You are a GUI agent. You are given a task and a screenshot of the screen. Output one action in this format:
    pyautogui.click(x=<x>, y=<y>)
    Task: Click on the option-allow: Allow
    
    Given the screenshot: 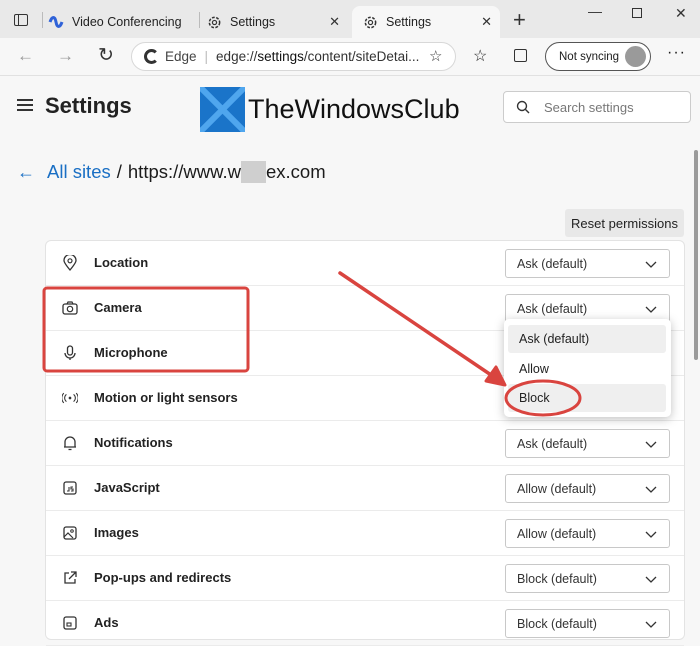 What is the action you would take?
    pyautogui.click(x=587, y=369)
    